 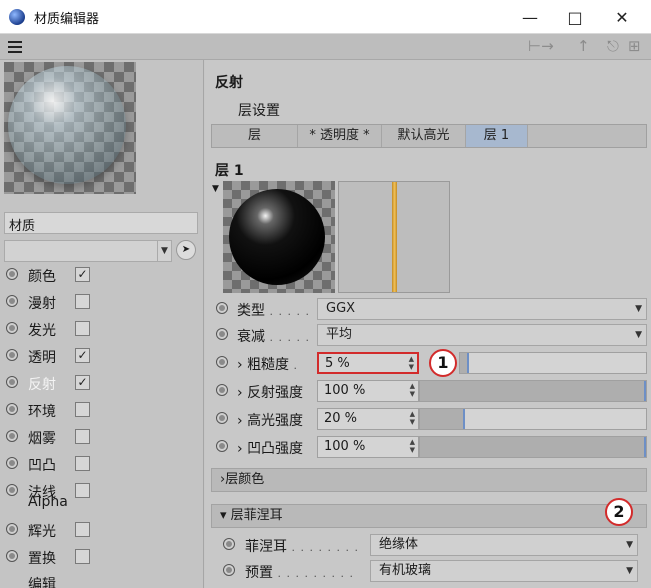 I want to click on layer-preview, so click(x=279, y=237).